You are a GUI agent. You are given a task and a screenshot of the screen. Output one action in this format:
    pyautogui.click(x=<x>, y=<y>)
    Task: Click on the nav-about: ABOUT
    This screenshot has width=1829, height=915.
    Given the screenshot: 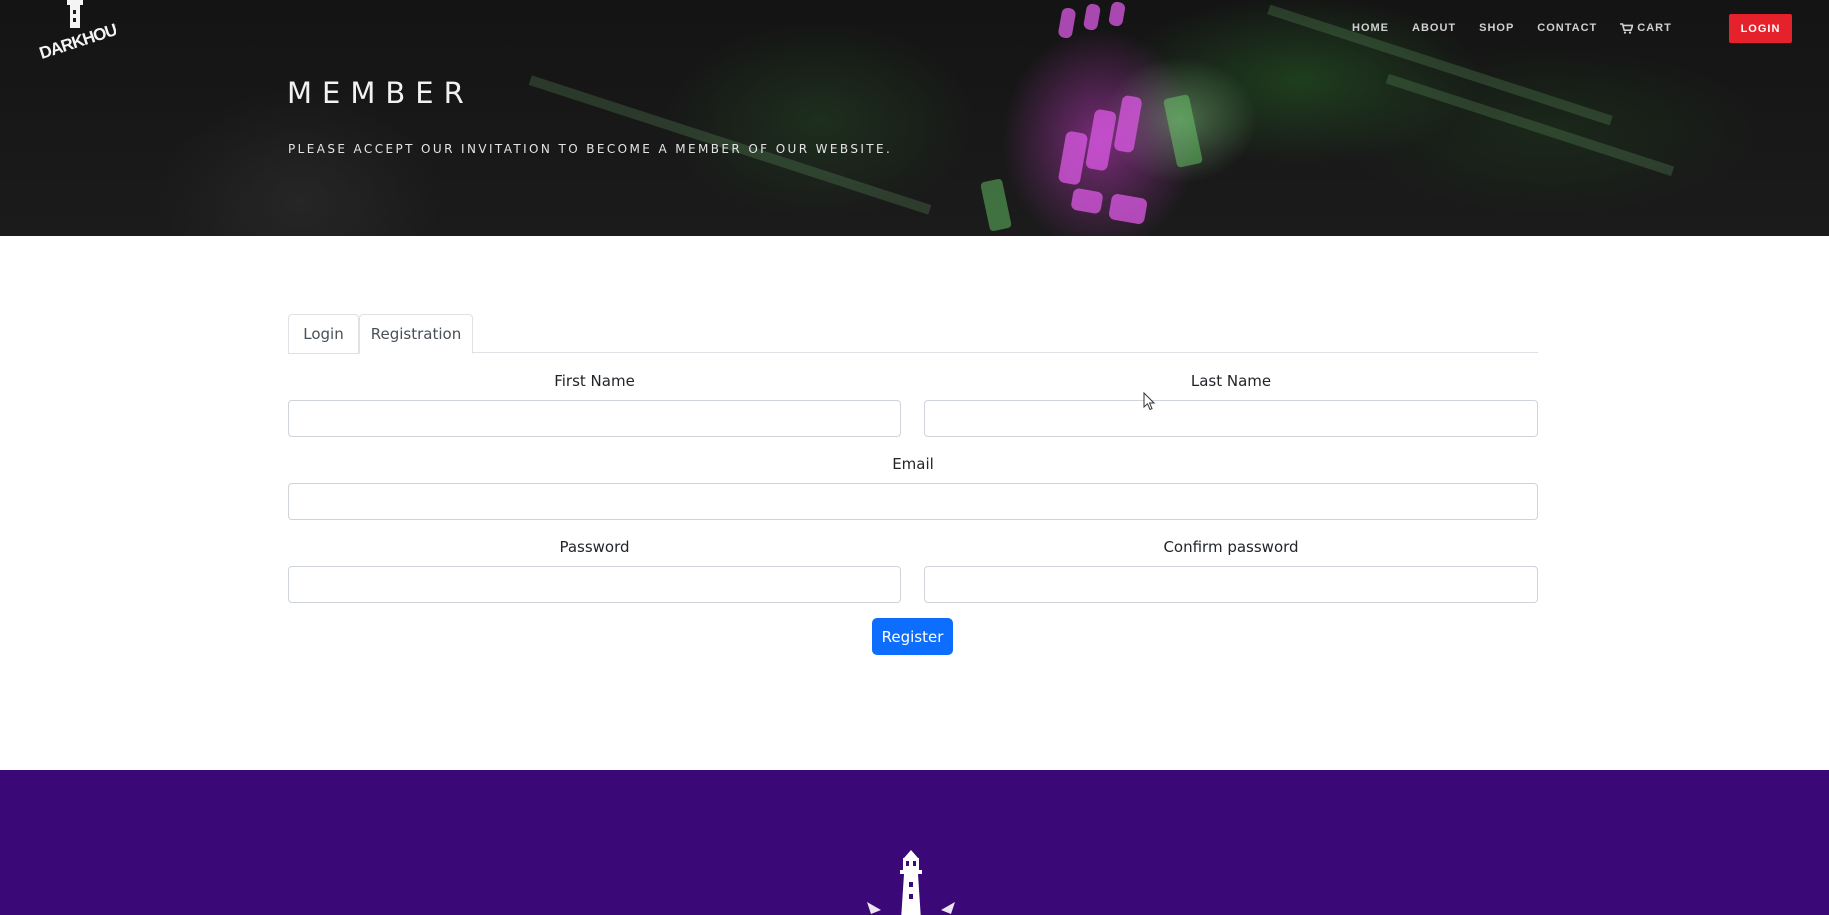 What is the action you would take?
    pyautogui.click(x=1434, y=28)
    